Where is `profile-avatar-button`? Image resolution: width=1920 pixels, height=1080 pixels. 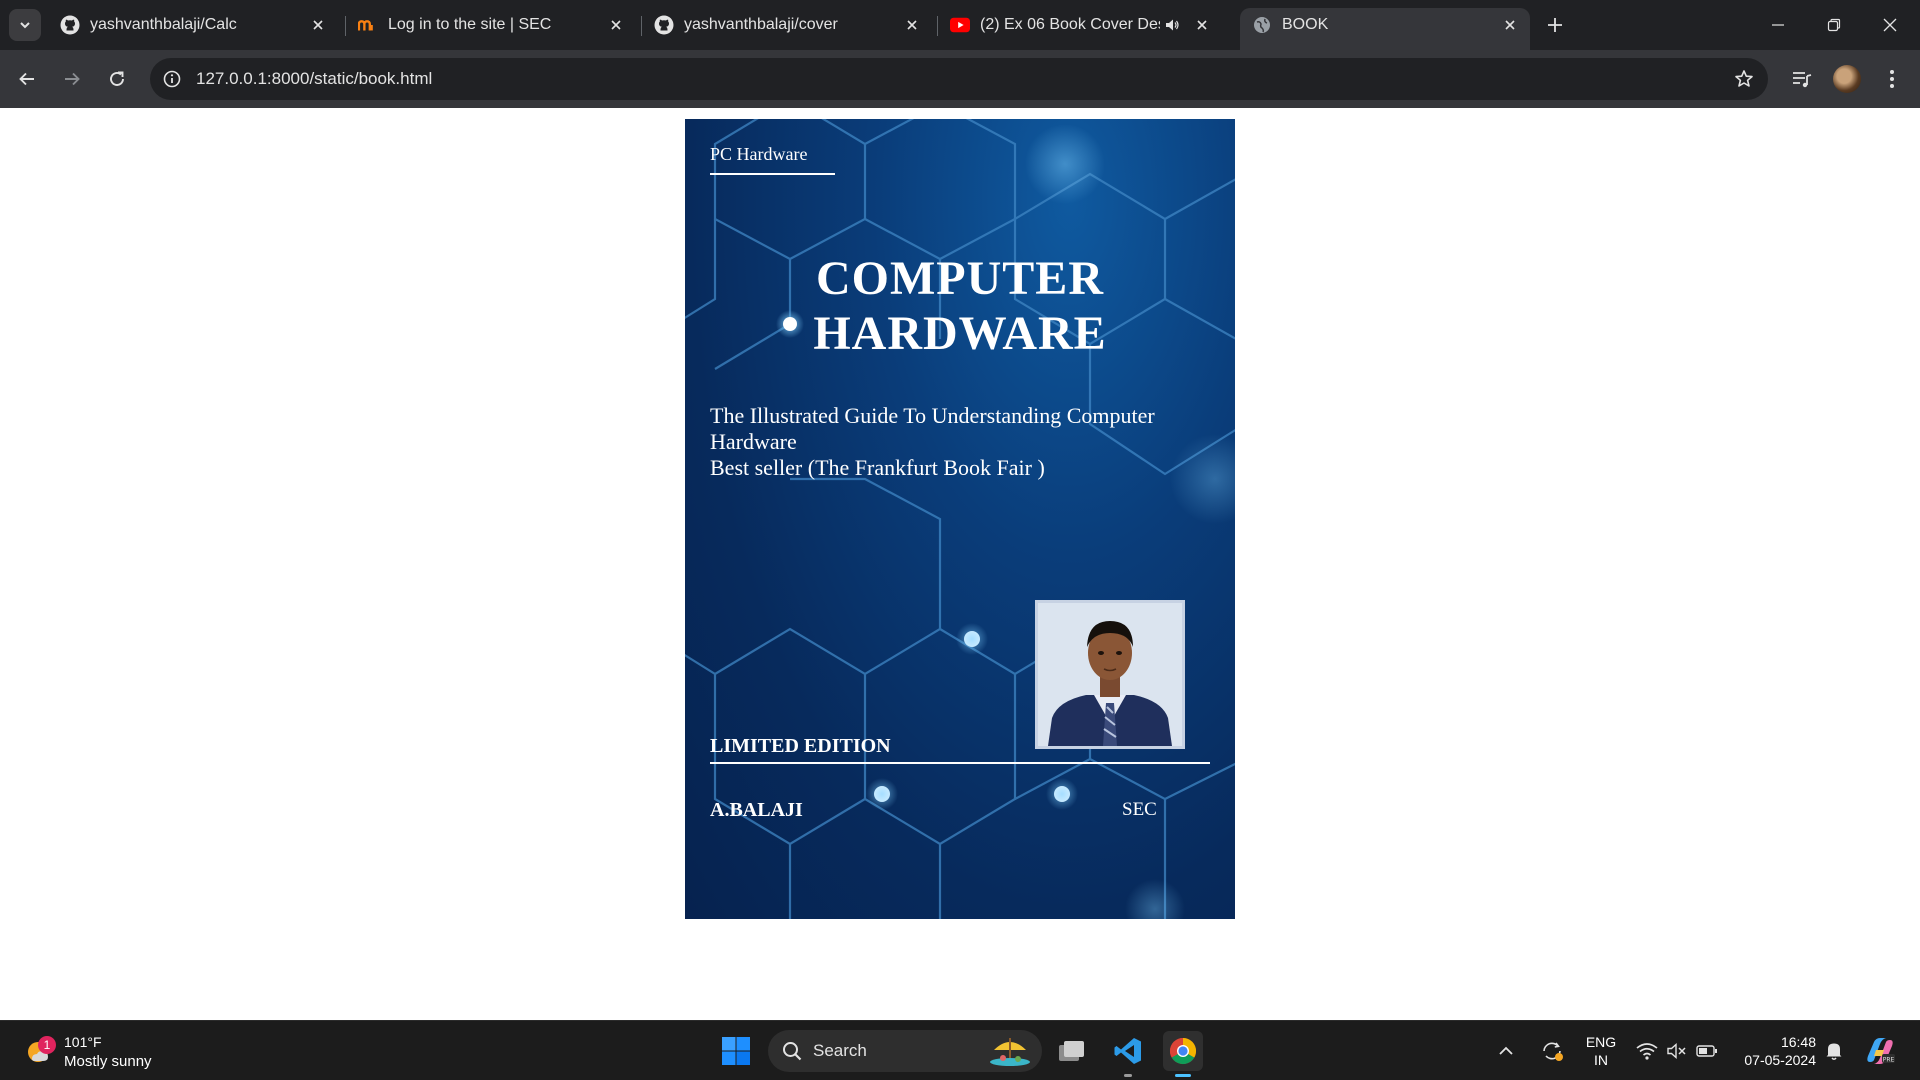 profile-avatar-button is located at coordinates (1847, 79).